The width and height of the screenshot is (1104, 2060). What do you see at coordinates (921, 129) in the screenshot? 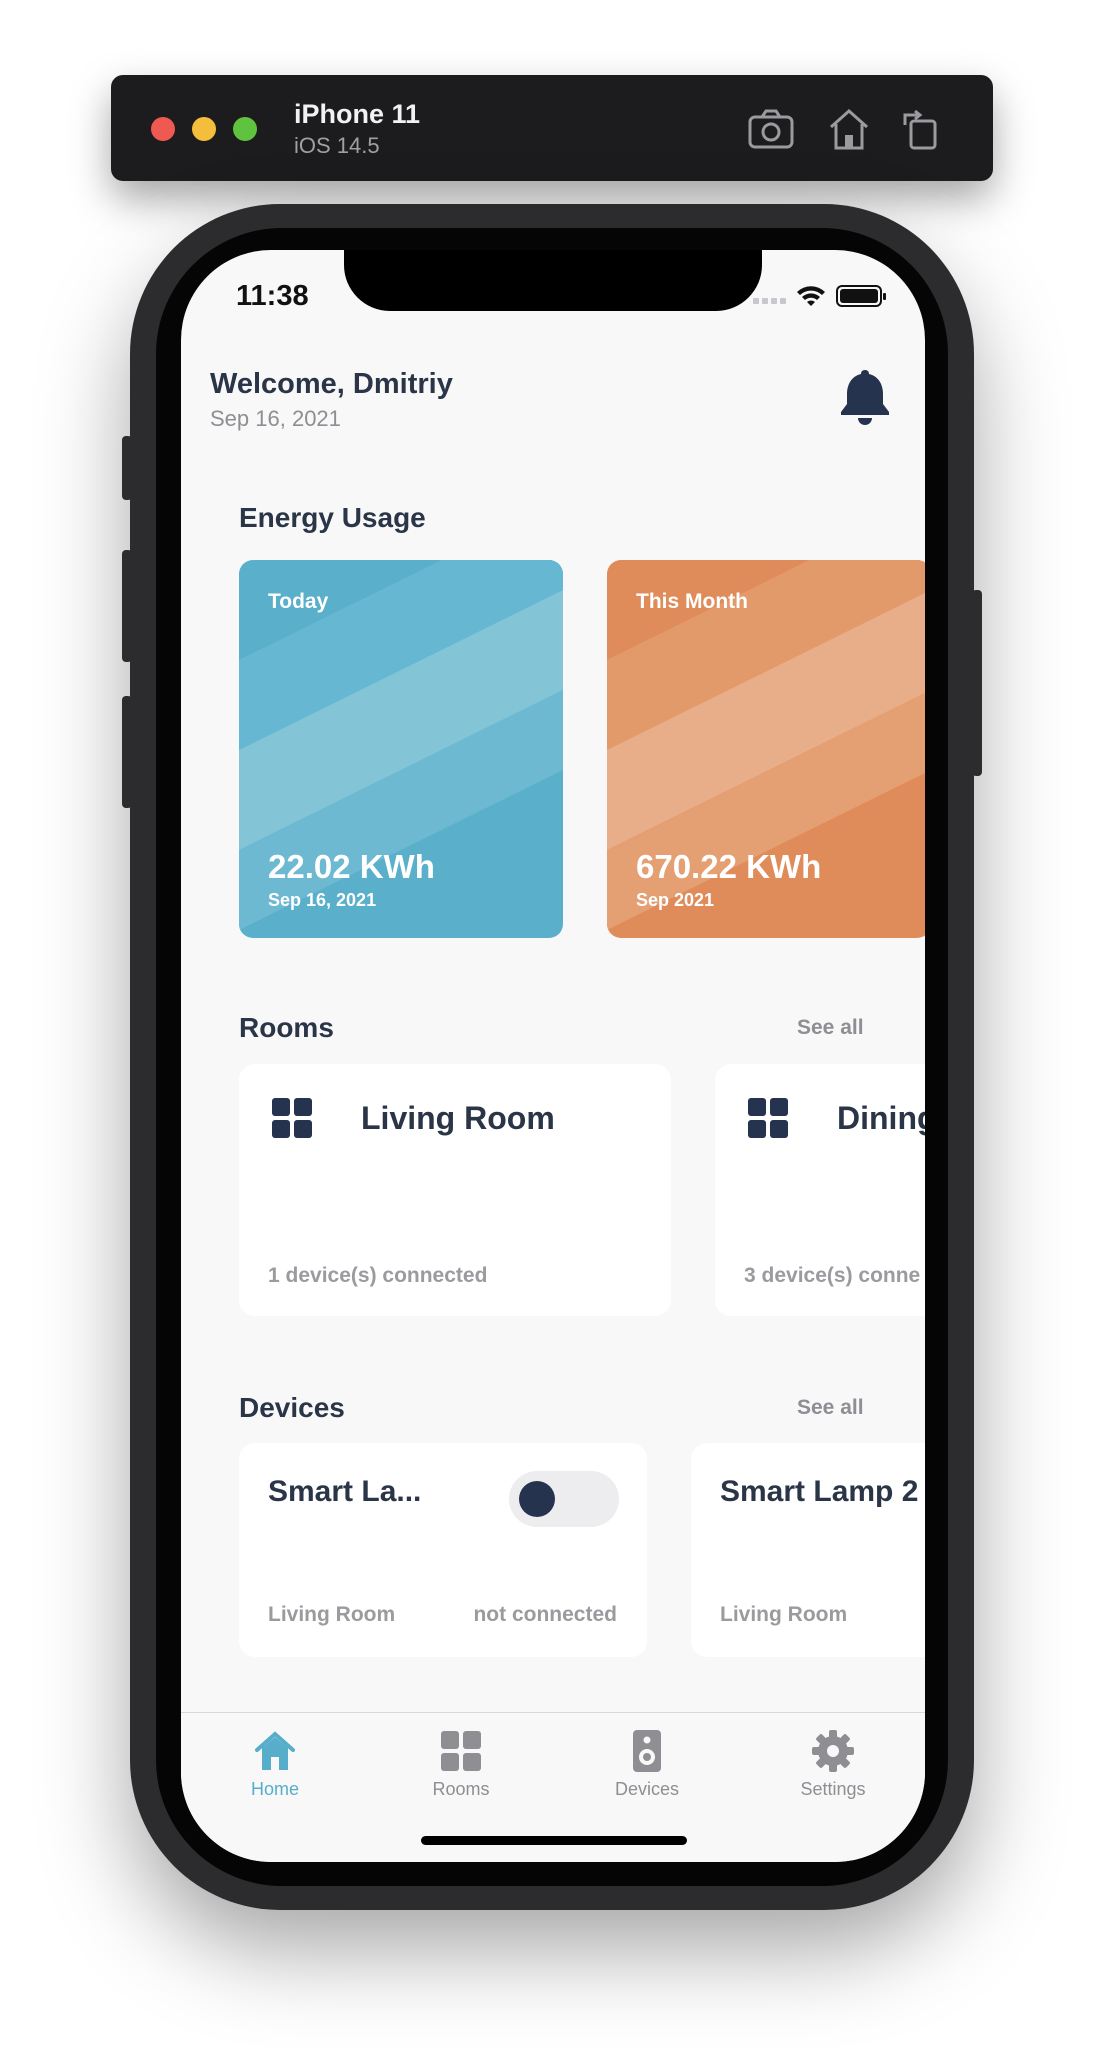
I see `rotate-icon` at bounding box center [921, 129].